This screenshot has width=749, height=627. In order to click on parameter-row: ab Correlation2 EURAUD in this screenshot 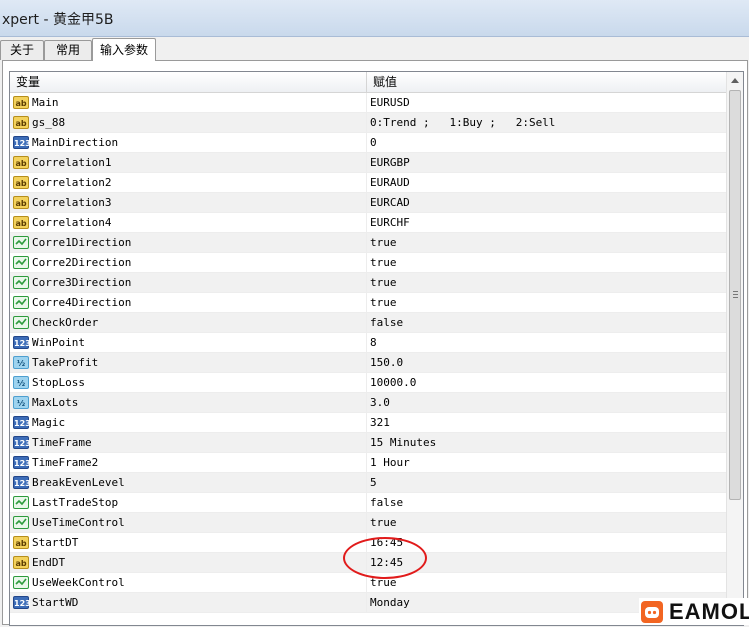, I will do `click(368, 183)`.